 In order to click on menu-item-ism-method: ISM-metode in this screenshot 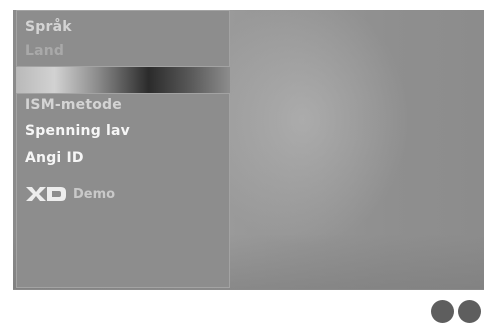, I will do `click(73, 105)`.